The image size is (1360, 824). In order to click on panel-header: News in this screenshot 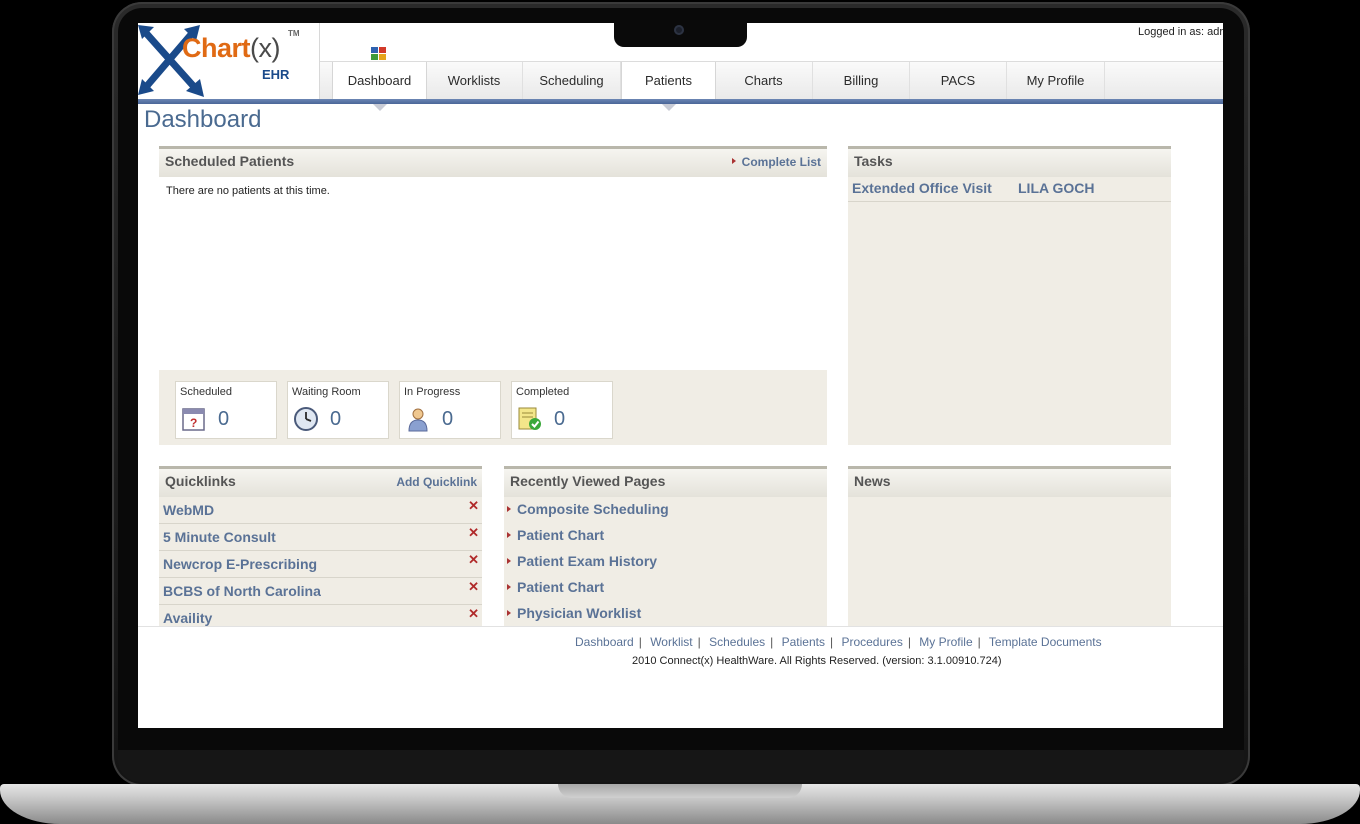, I will do `click(1009, 481)`.